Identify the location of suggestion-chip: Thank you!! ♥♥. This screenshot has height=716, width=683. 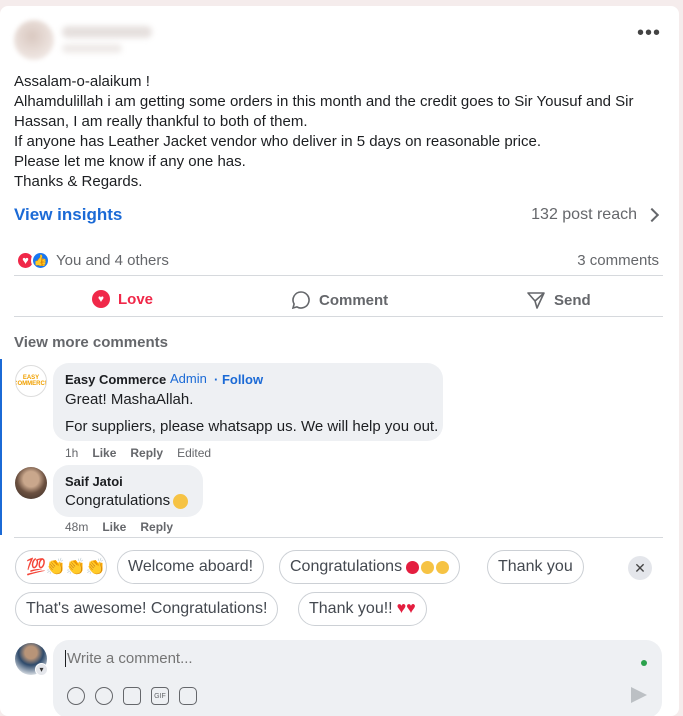
(362, 609).